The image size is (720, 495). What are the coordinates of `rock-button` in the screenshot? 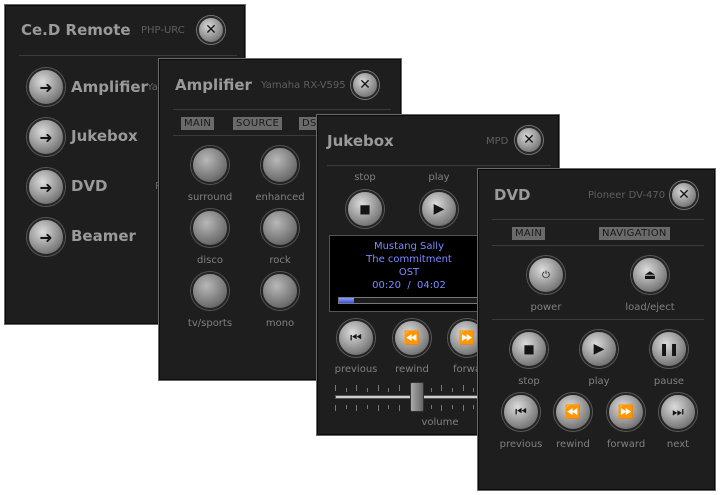 It's located at (280, 228).